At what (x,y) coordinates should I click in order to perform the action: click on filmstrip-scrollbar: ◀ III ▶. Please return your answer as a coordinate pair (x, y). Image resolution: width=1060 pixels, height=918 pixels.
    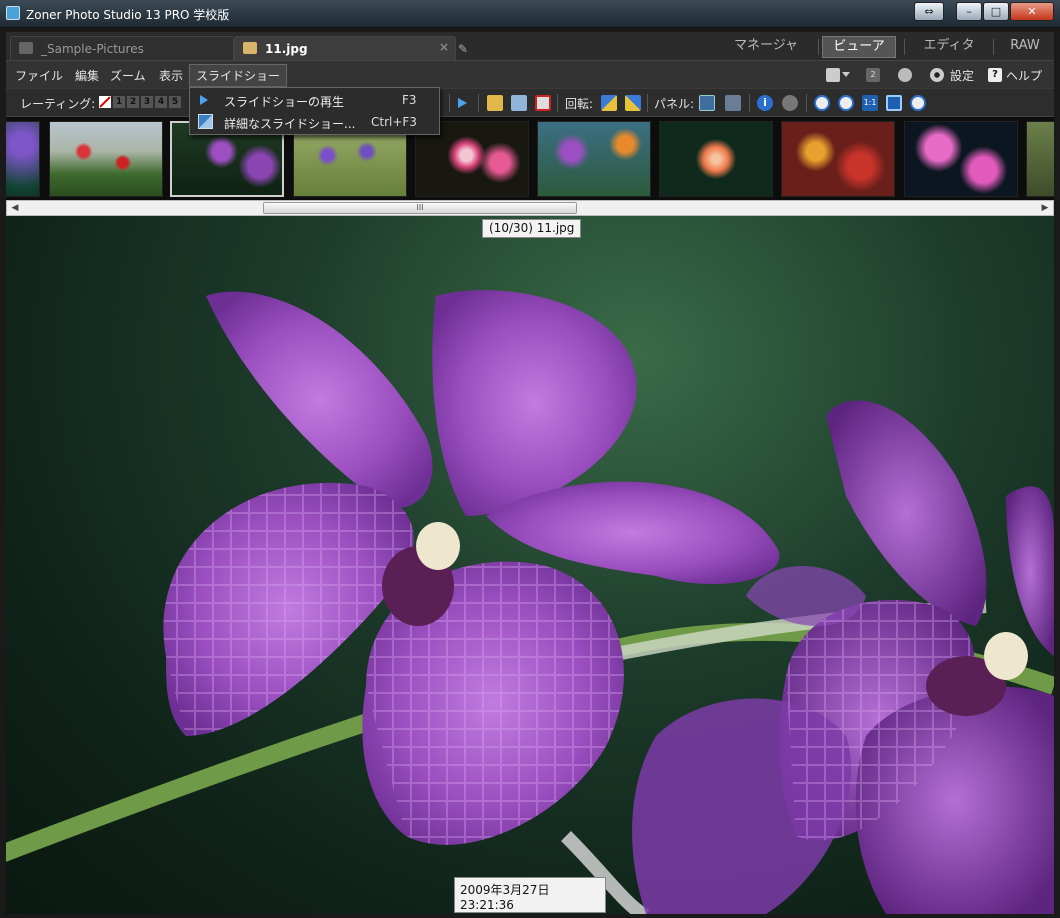
    Looking at the image, I should click on (530, 208).